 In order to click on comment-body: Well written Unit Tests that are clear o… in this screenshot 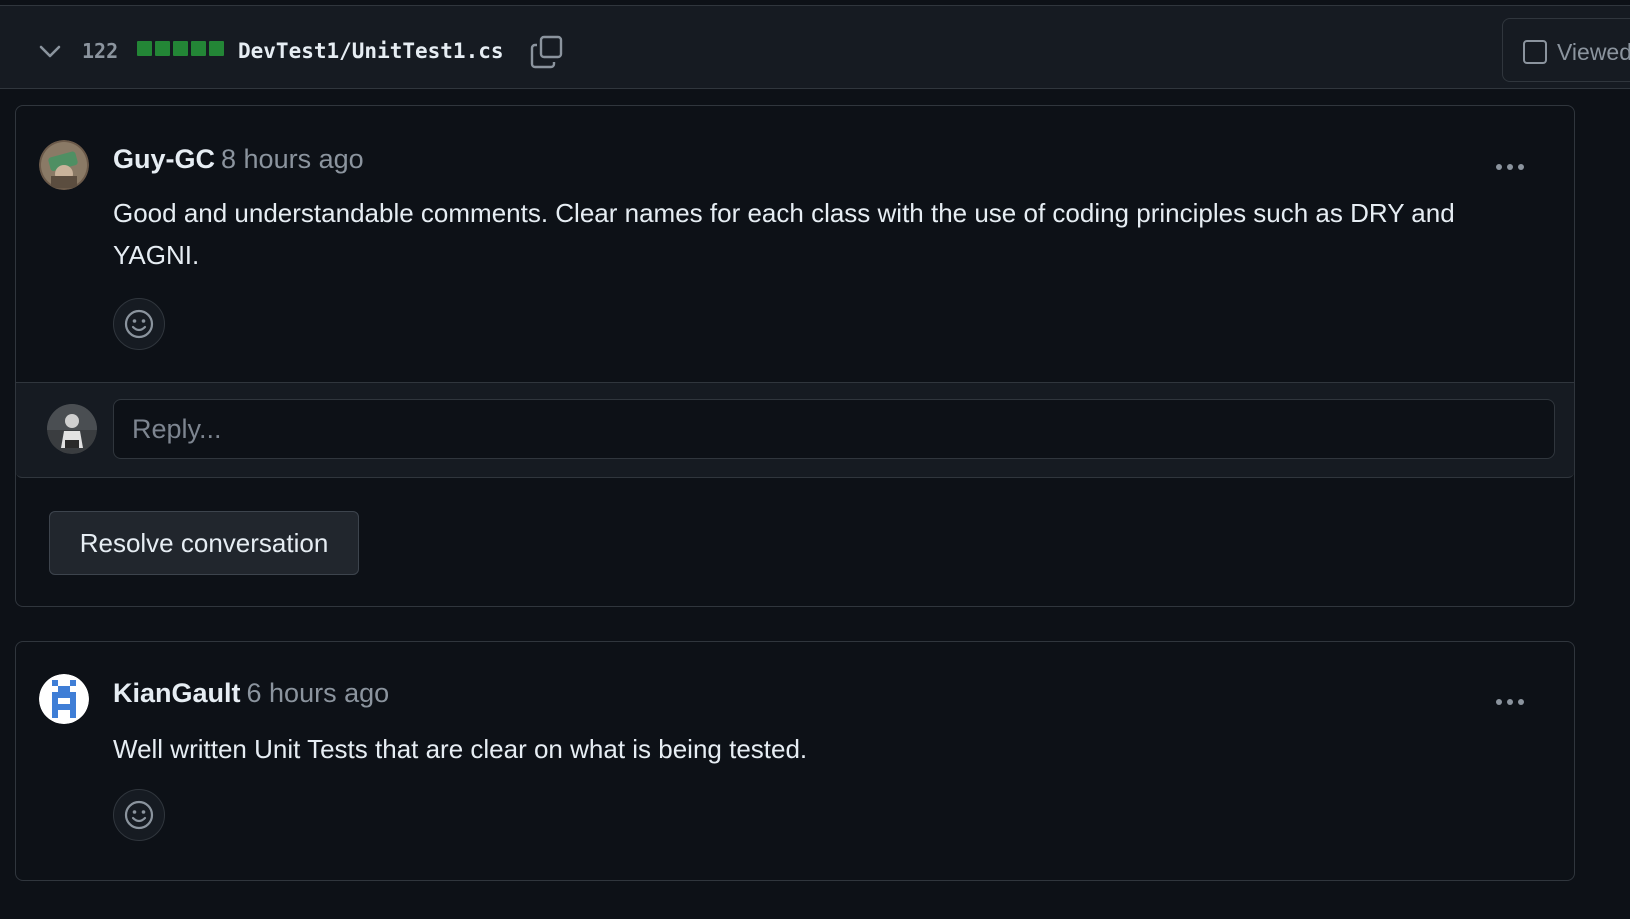, I will do `click(460, 749)`.